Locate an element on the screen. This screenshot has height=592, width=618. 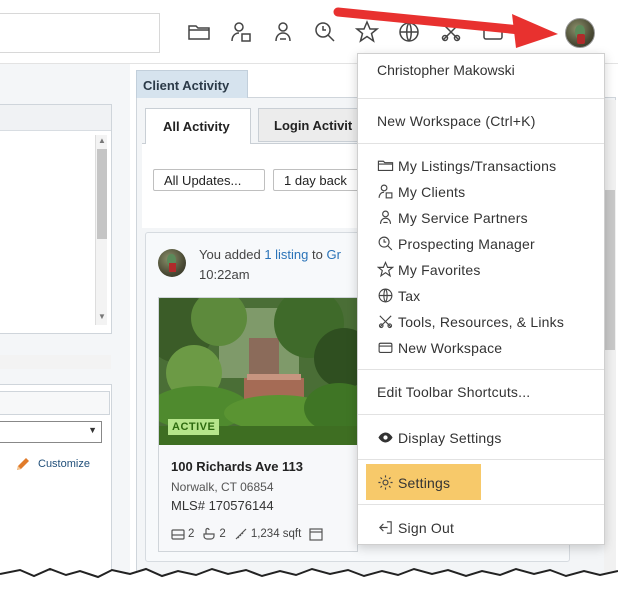
menu-new-workspace-shortcut-label: New Workspace (Ctrl+K) is located at coordinates (456, 121).